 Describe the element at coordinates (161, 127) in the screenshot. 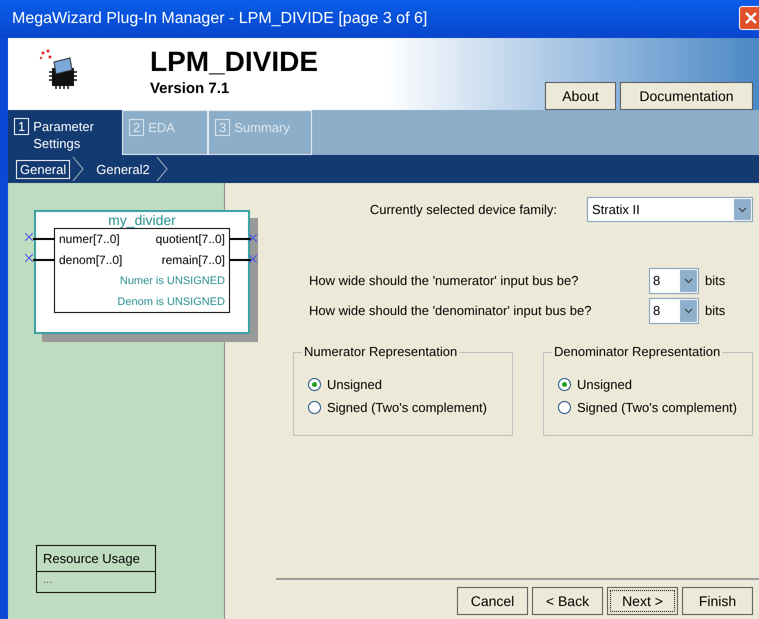

I see `tab-label: EDA` at that location.